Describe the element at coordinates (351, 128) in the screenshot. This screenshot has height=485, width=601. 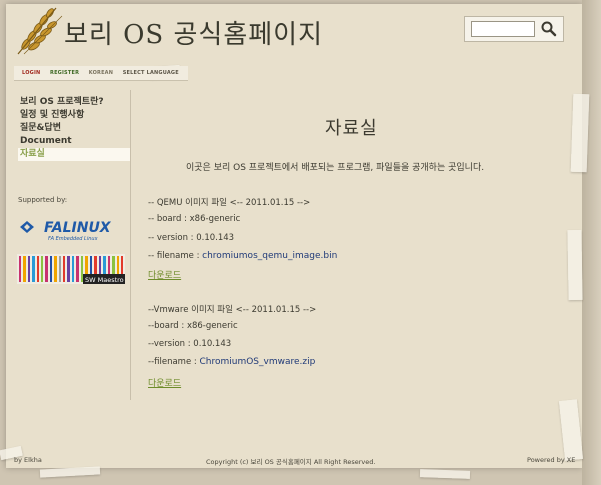
I see `page-title: 자료실` at that location.